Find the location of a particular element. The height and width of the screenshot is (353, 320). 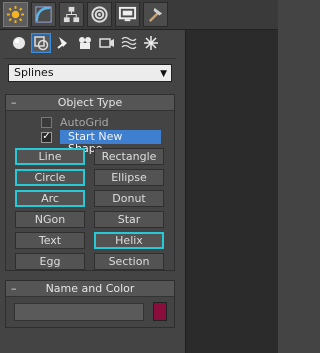

object-name-input is located at coordinates (79, 312).